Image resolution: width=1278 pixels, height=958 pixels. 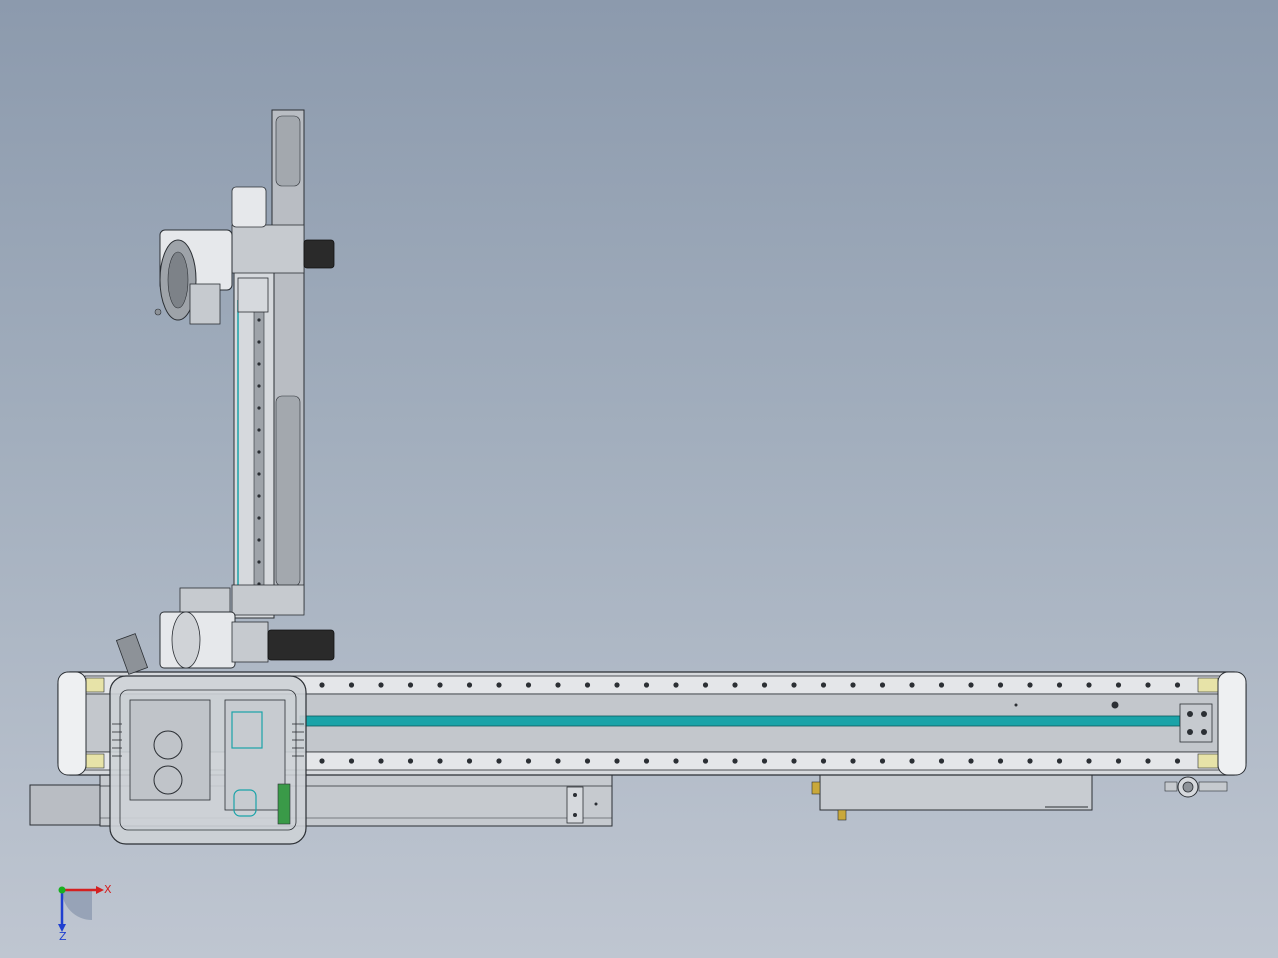 What do you see at coordinates (63, 936) in the screenshot?
I see `z-axis-label: Z` at bounding box center [63, 936].